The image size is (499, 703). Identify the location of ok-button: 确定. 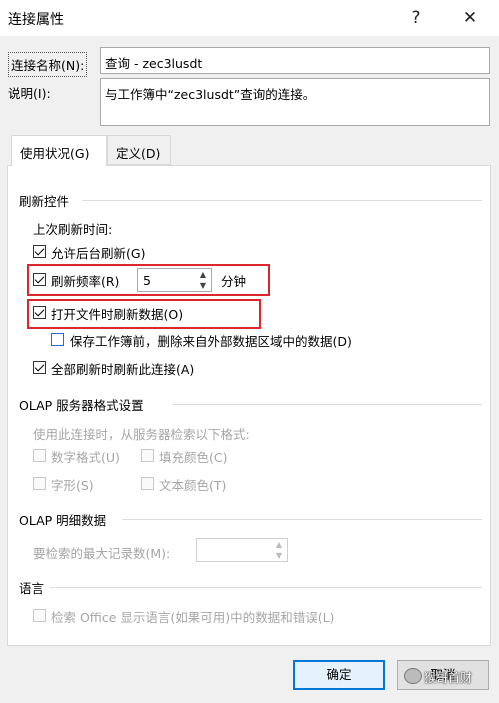
(339, 675).